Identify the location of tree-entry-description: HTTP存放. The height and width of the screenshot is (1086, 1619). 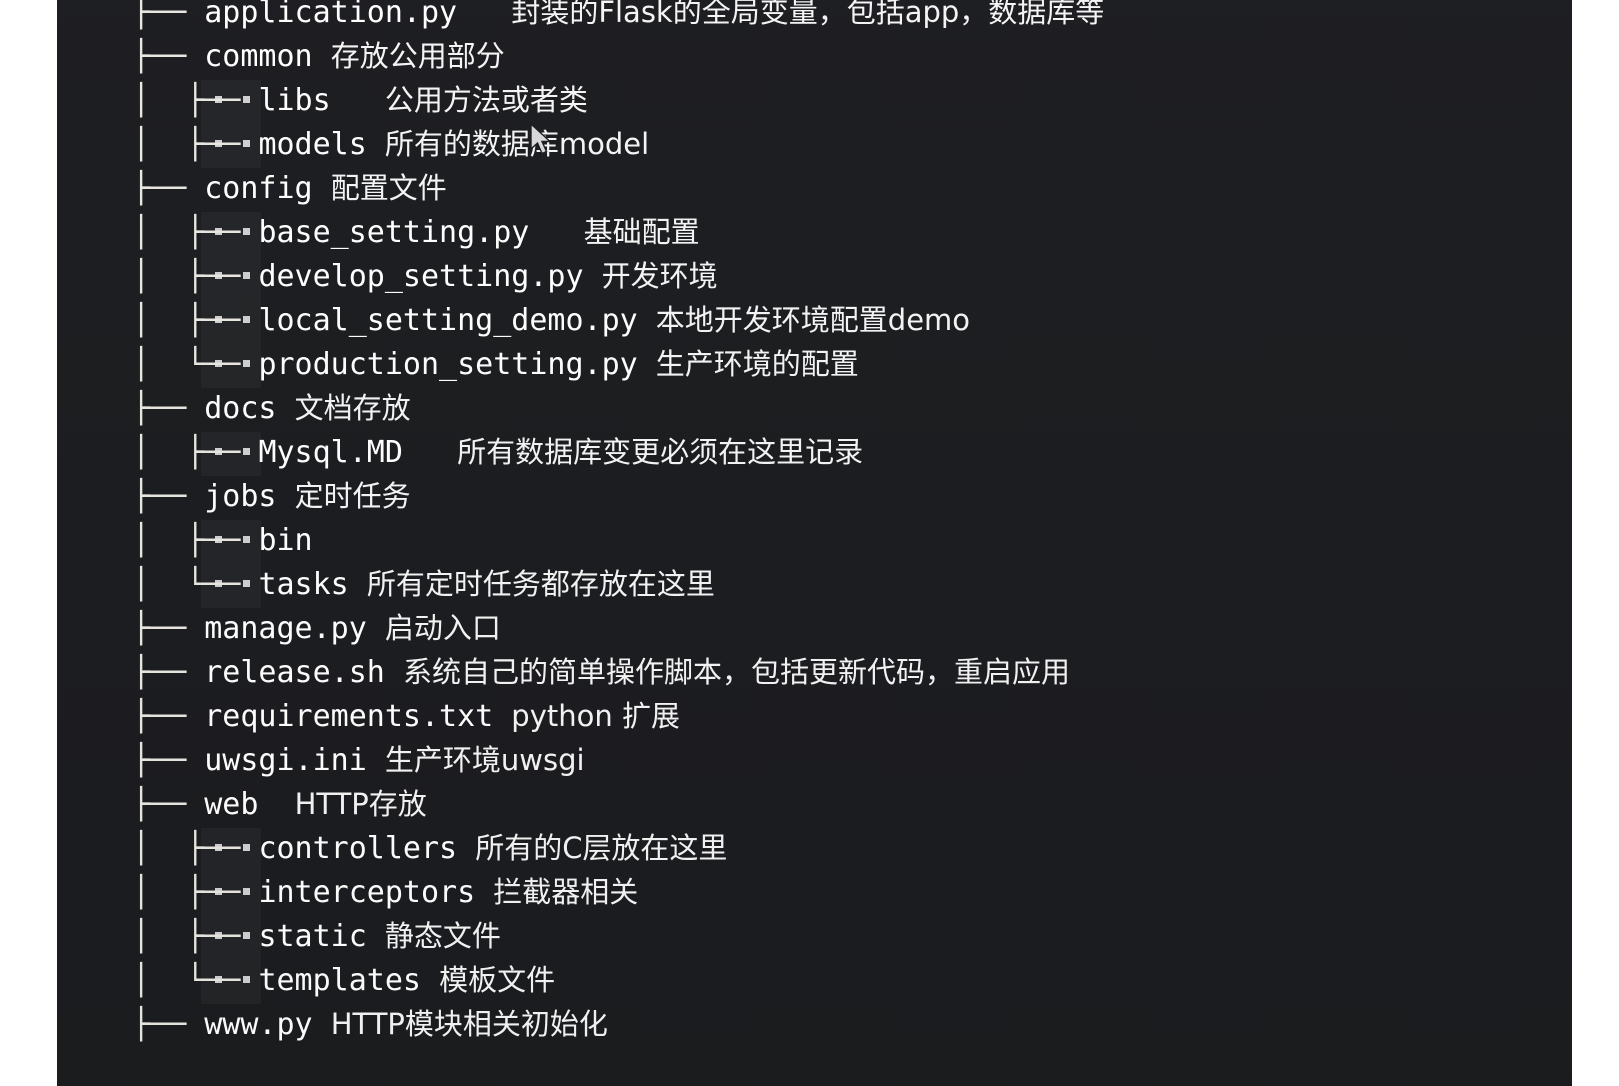
(360, 804).